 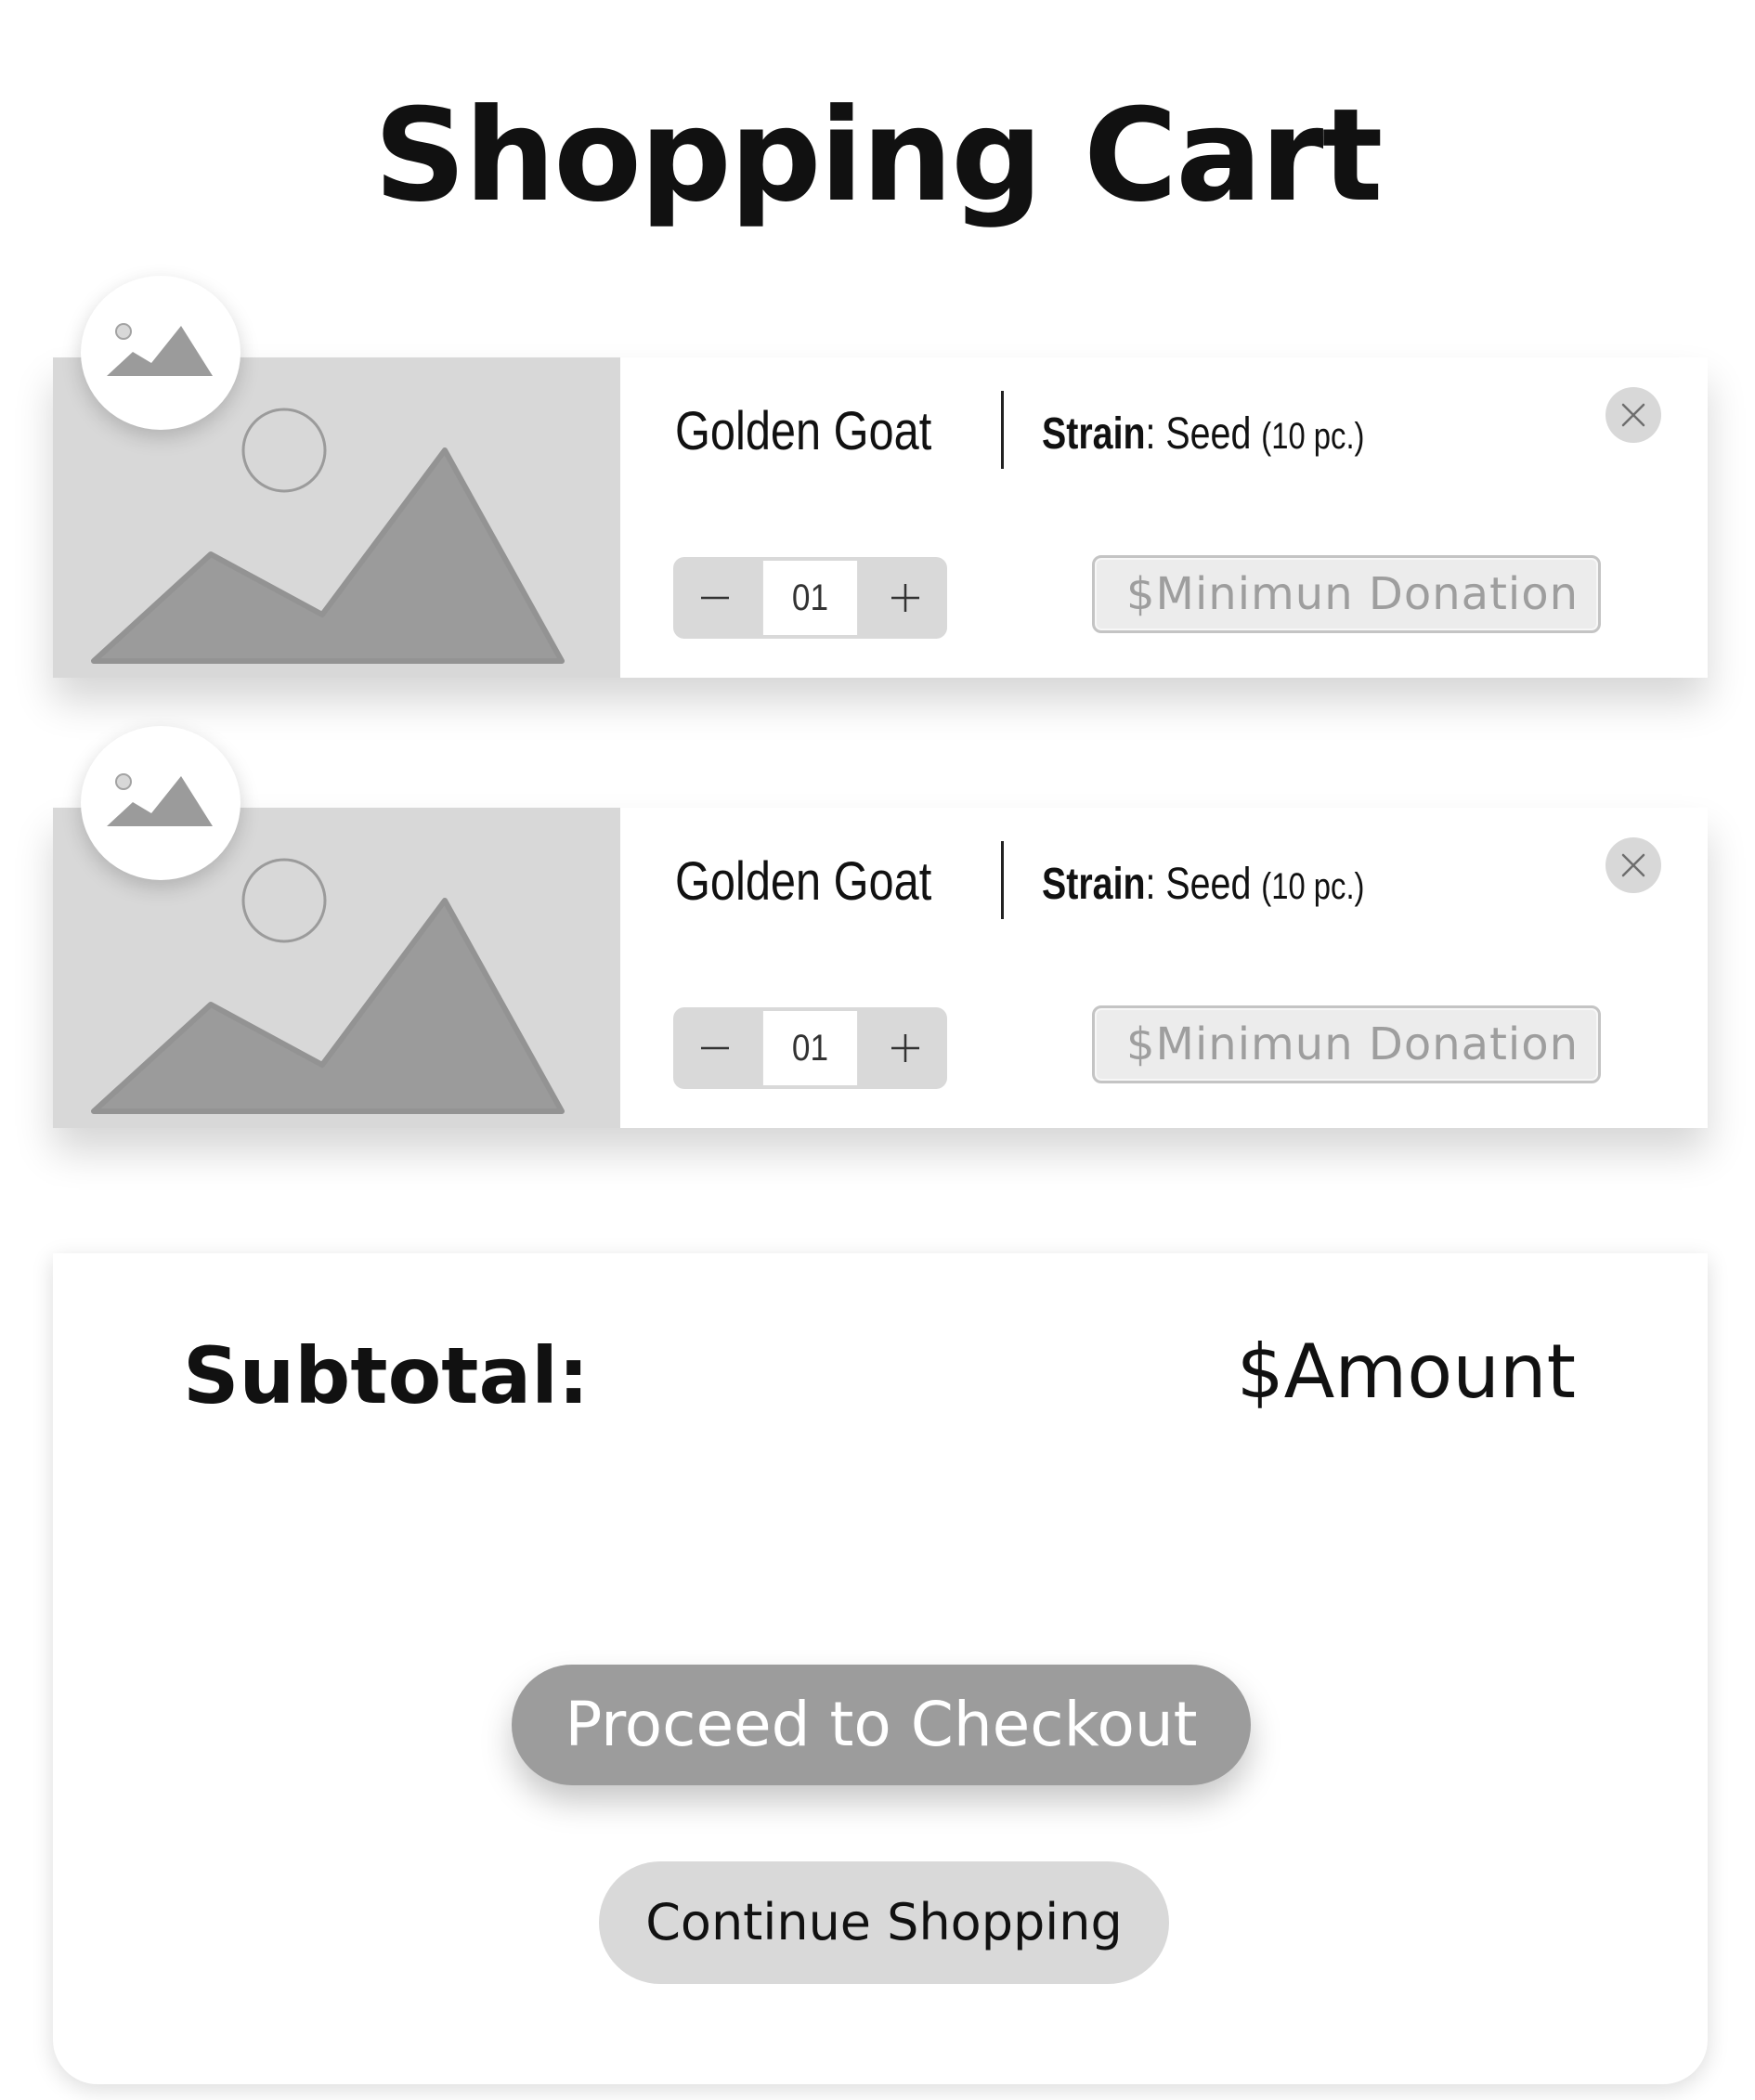 I want to click on page-title: Shopping Cart, so click(x=878, y=155).